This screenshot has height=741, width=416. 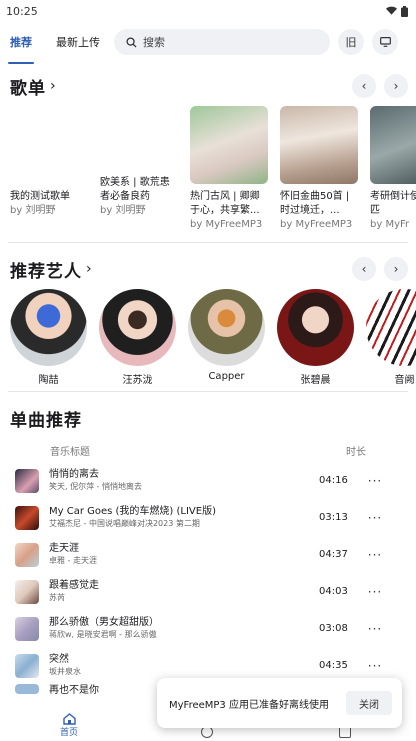 I want to click on playlist-card: 考研倒计使单枪匹 by MyFr, so click(x=393, y=171).